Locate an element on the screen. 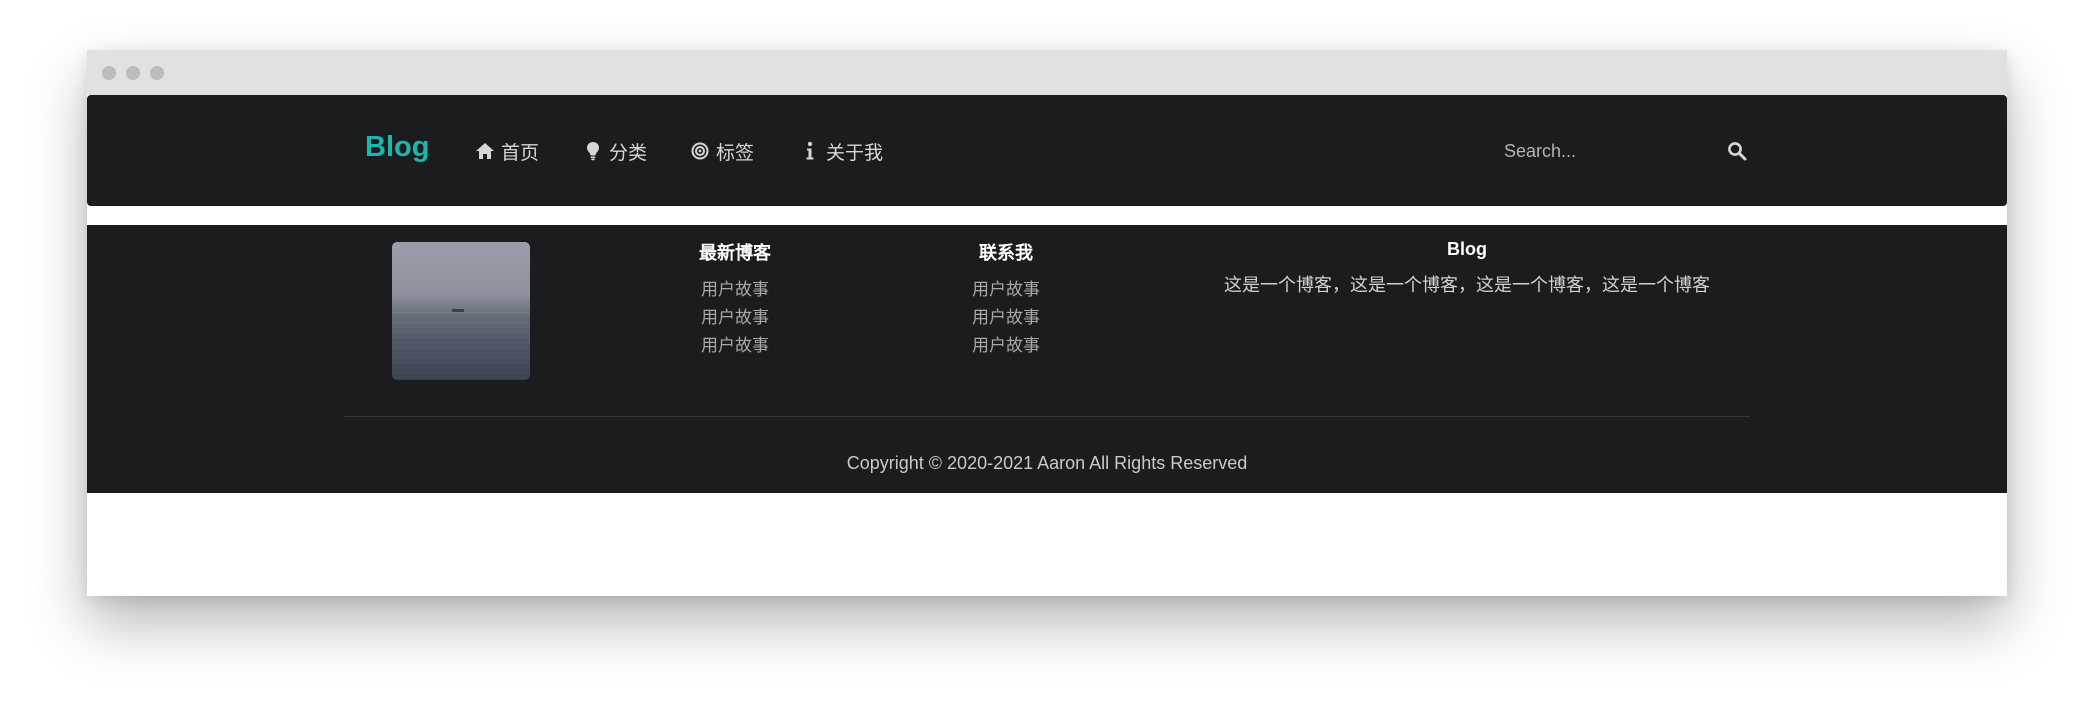 The width and height of the screenshot is (2095, 721). top-navbar: Blog 首页 分类 标签 关于我 is located at coordinates (1047, 150).